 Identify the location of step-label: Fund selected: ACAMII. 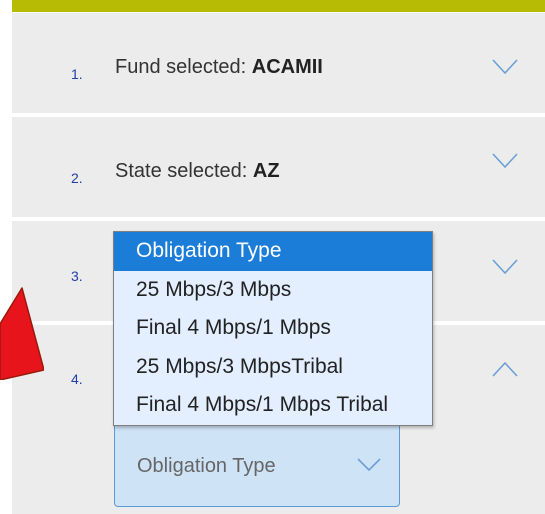
(219, 67).